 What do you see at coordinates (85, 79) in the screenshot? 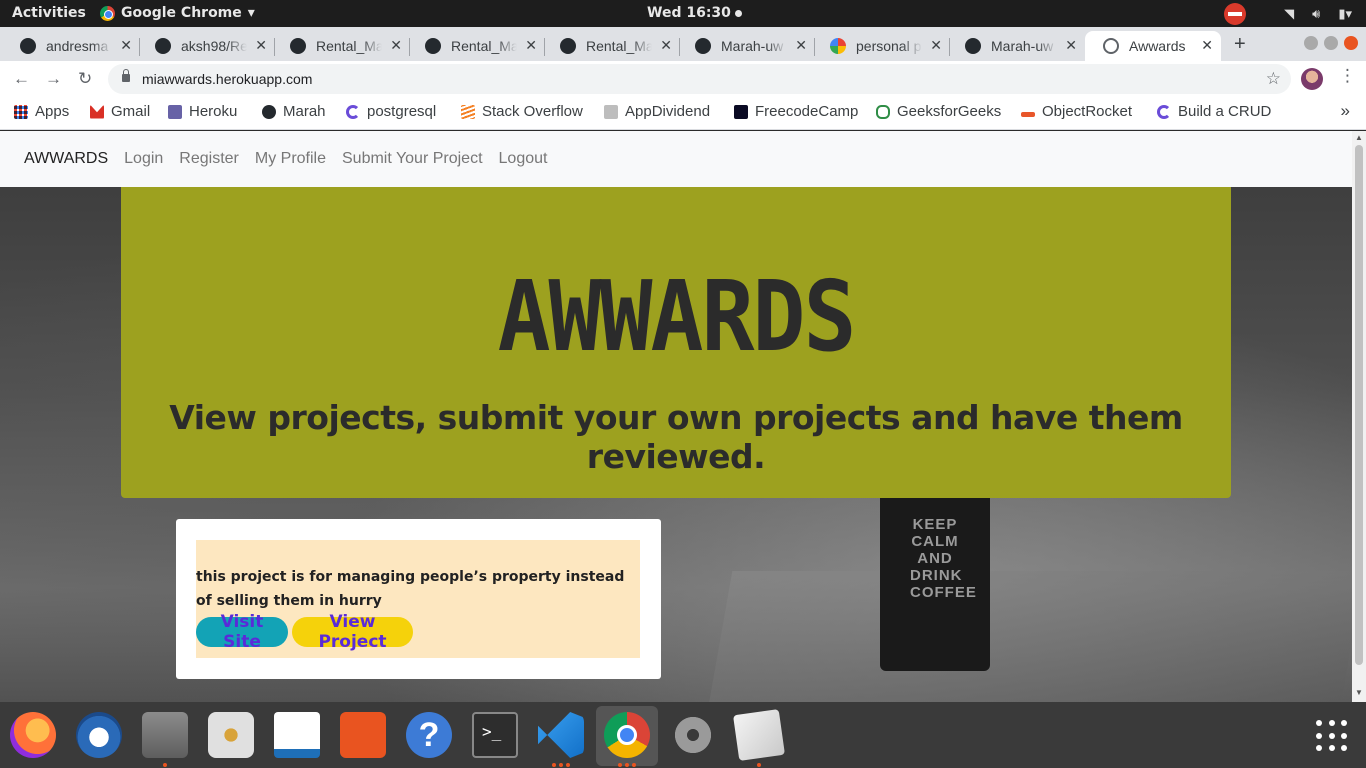
I see `reload-icon: ↻` at bounding box center [85, 79].